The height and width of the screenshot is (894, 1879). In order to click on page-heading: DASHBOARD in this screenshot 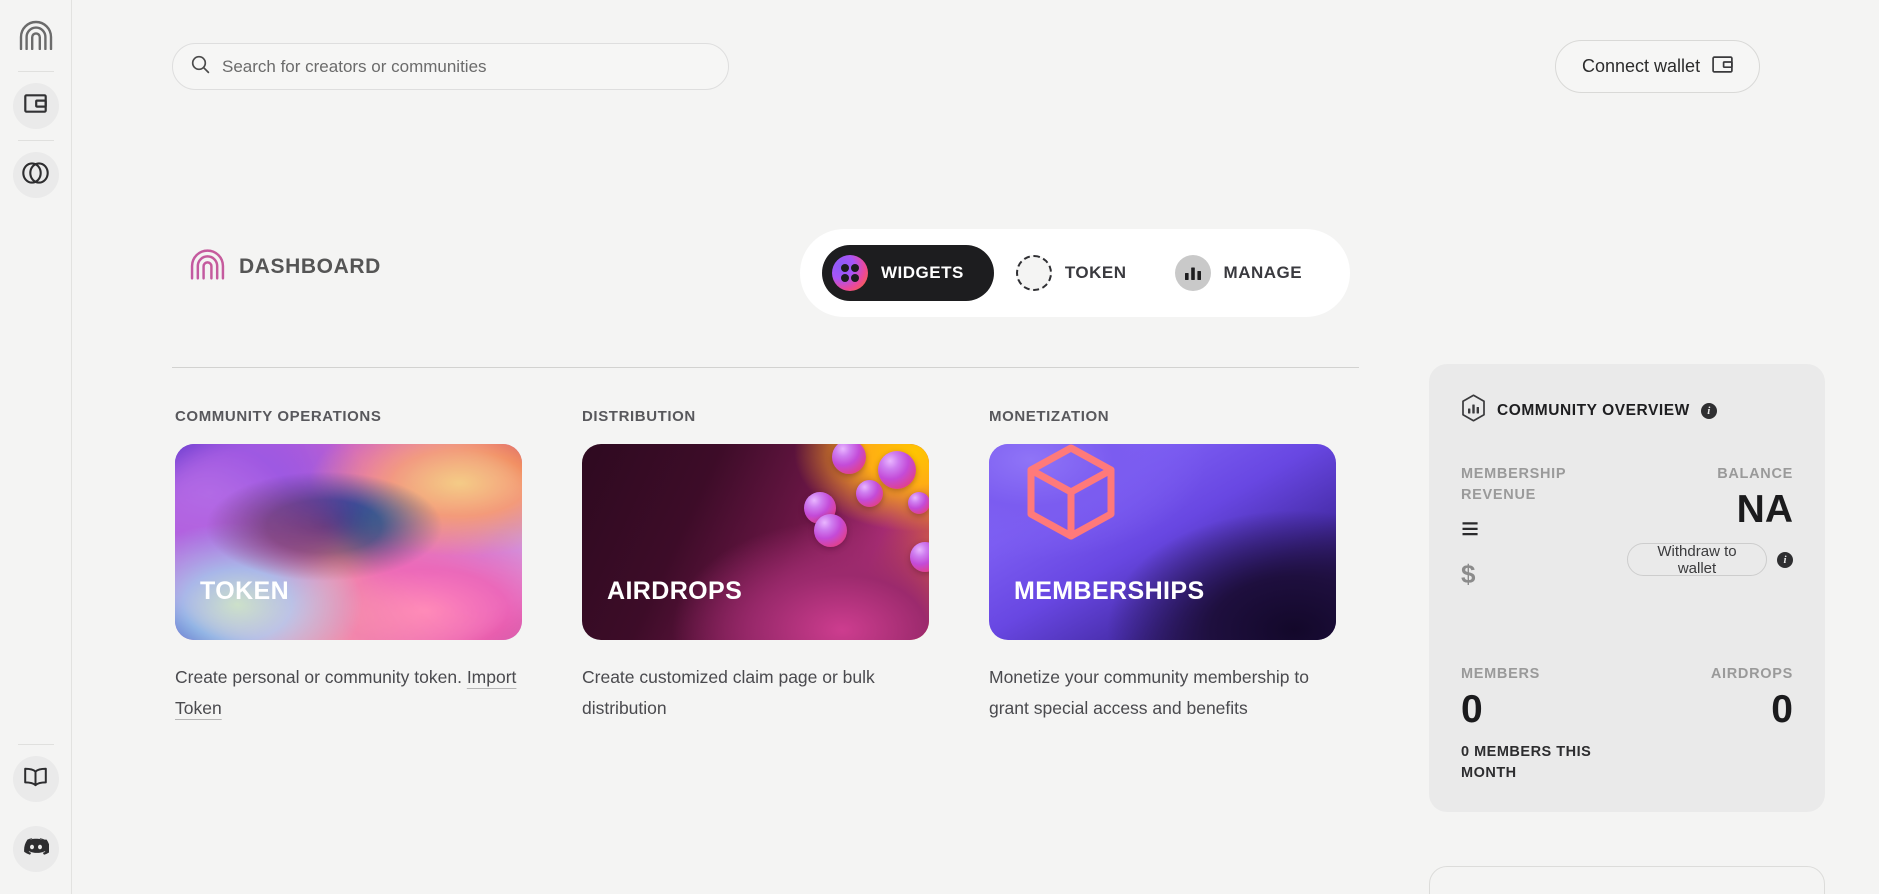, I will do `click(285, 266)`.